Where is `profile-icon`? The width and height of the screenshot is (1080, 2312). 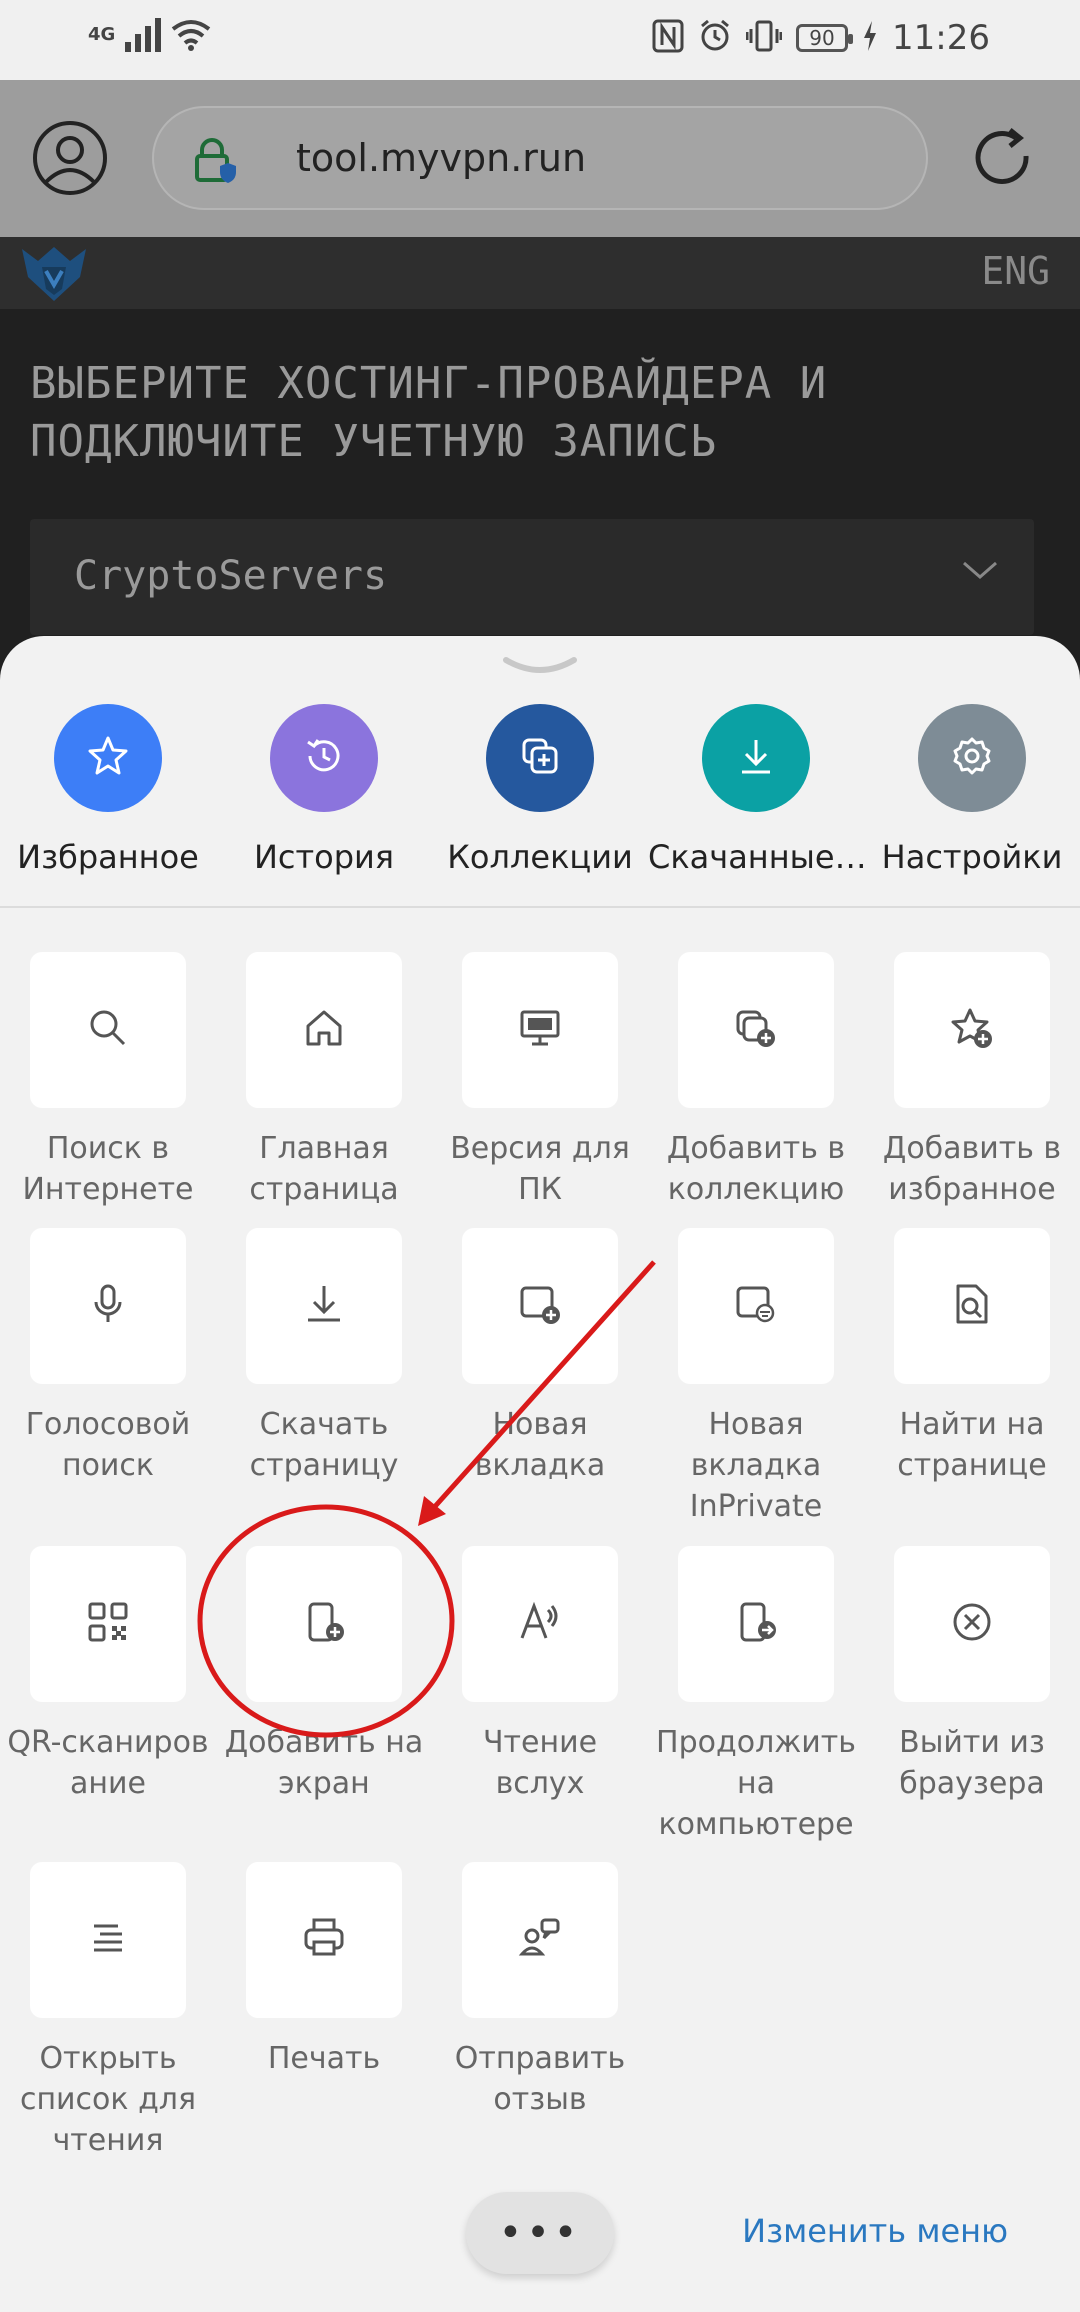
profile-icon is located at coordinates (70, 158).